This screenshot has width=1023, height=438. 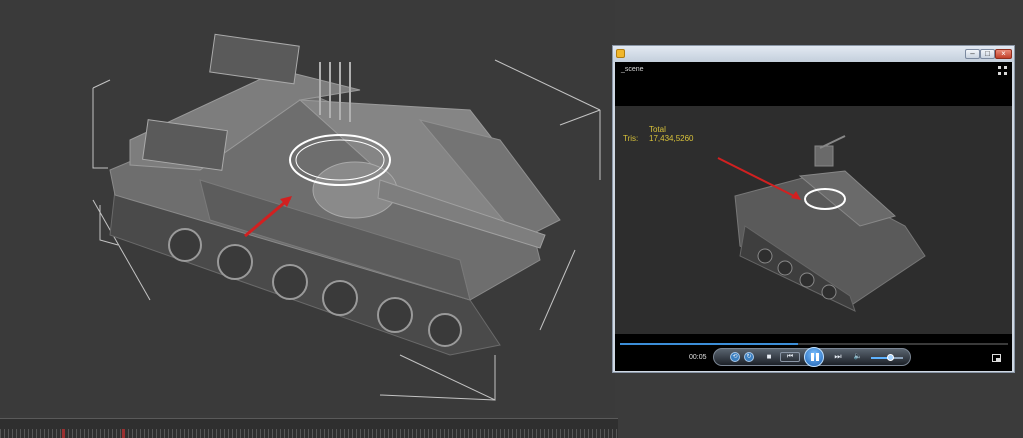 What do you see at coordinates (309, 428) in the screenshot?
I see `animation-timeline` at bounding box center [309, 428].